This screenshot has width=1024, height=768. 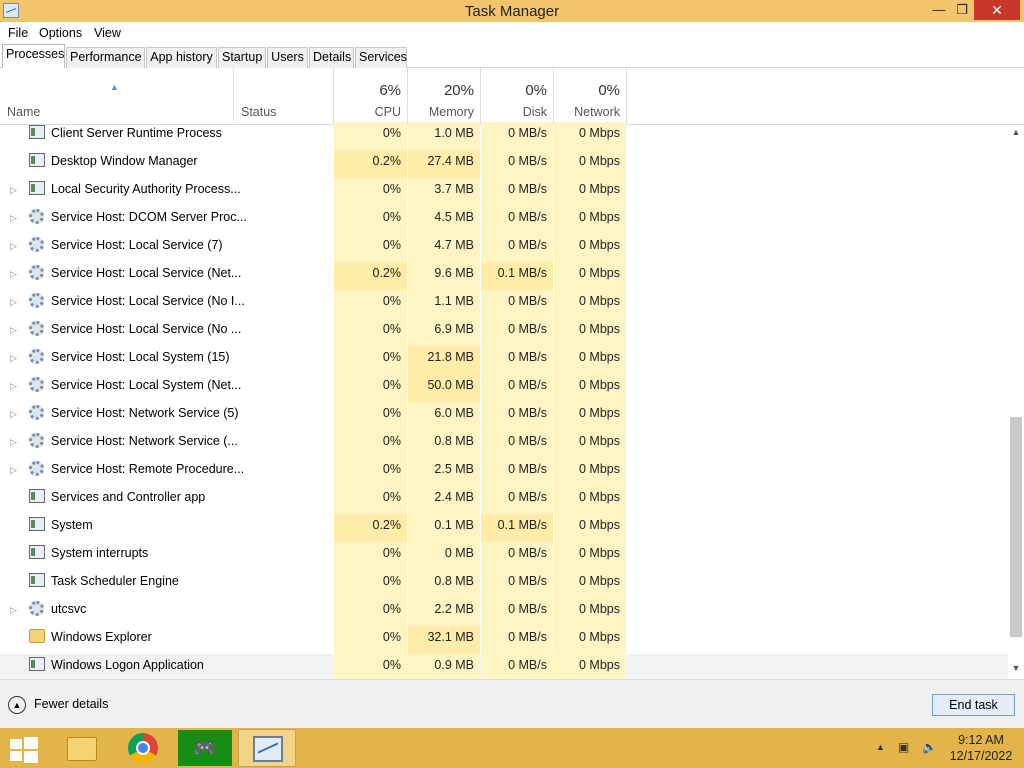 I want to click on vertical-scrollbar: ▲ ▼, so click(x=1016, y=402).